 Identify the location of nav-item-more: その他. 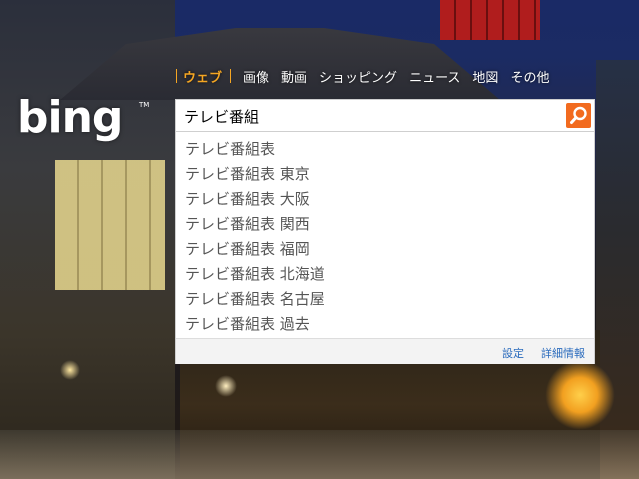
(529, 76).